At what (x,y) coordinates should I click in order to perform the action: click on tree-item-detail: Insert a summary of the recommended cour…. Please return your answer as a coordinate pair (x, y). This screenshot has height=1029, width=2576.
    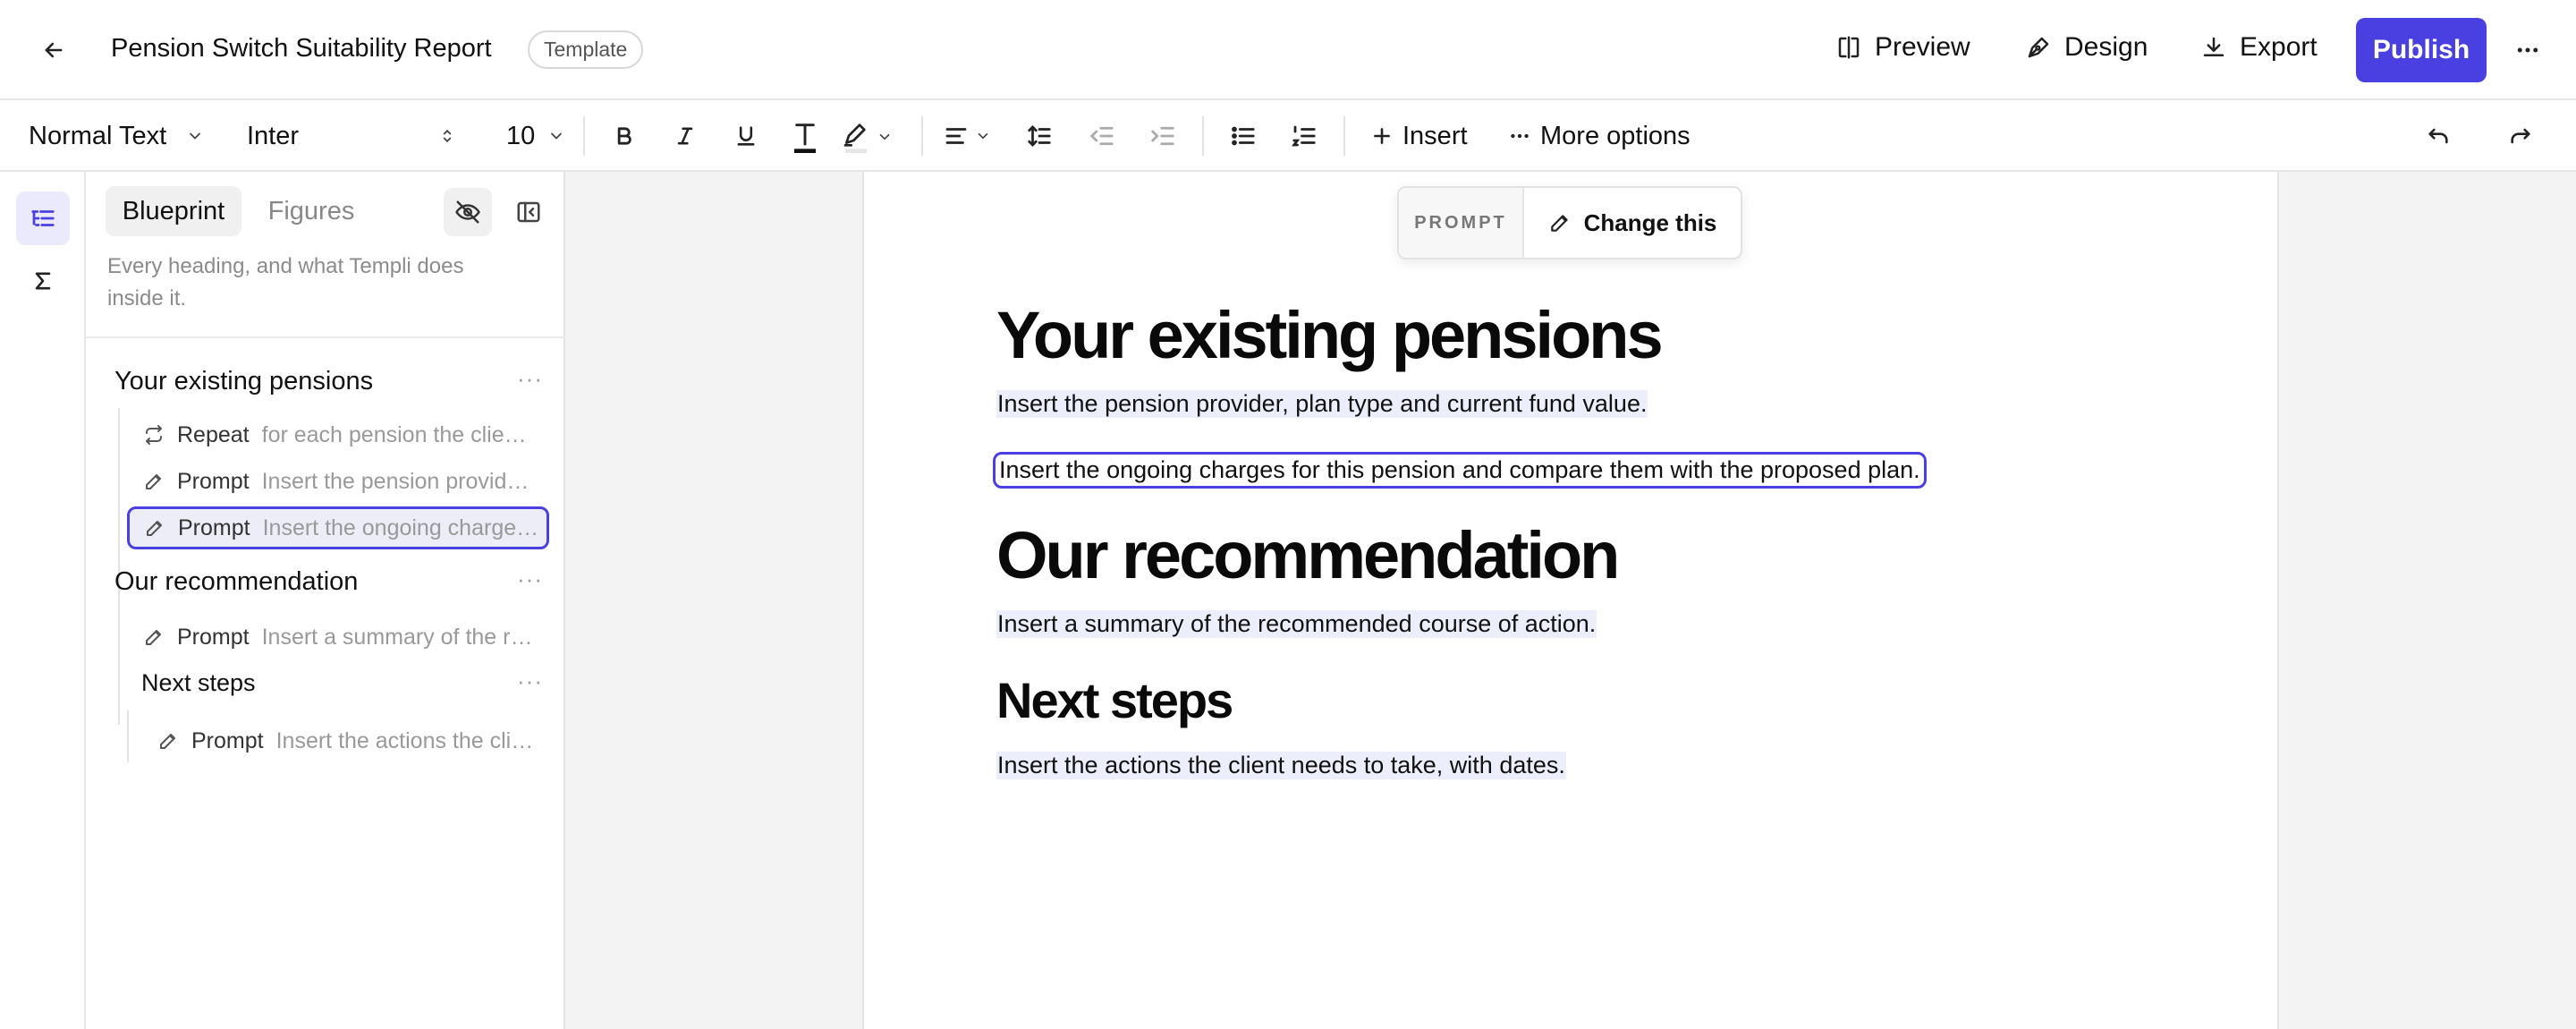
    Looking at the image, I should click on (399, 637).